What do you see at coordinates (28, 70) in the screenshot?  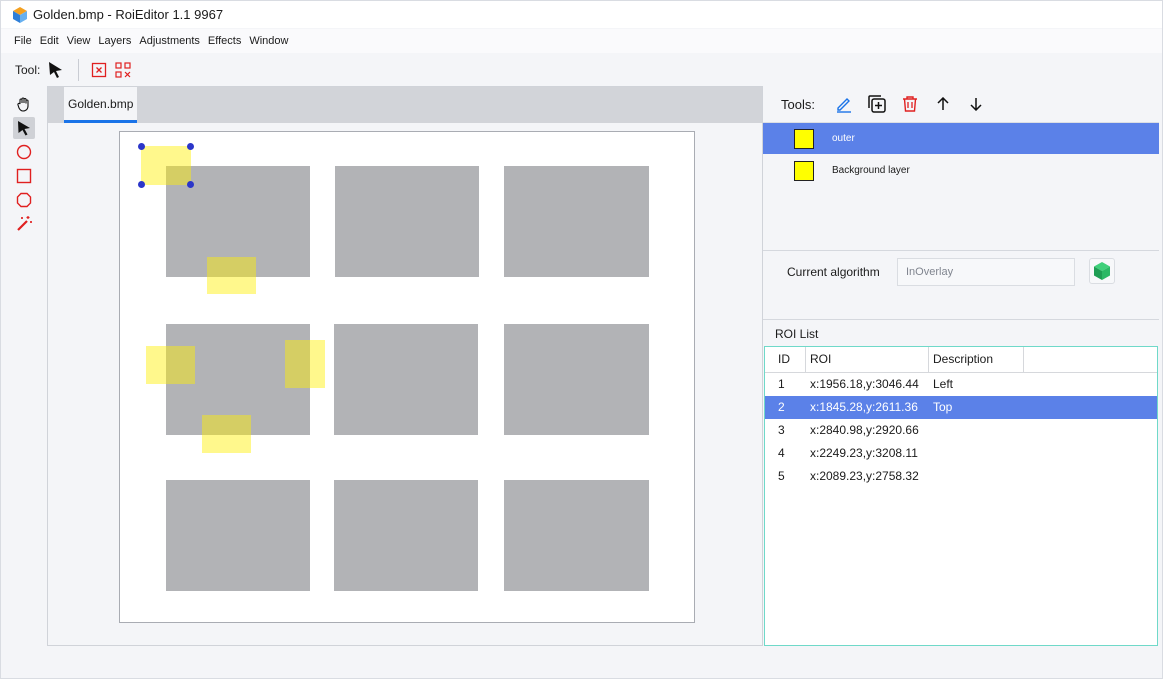 I see `tool-label: Tool:` at bounding box center [28, 70].